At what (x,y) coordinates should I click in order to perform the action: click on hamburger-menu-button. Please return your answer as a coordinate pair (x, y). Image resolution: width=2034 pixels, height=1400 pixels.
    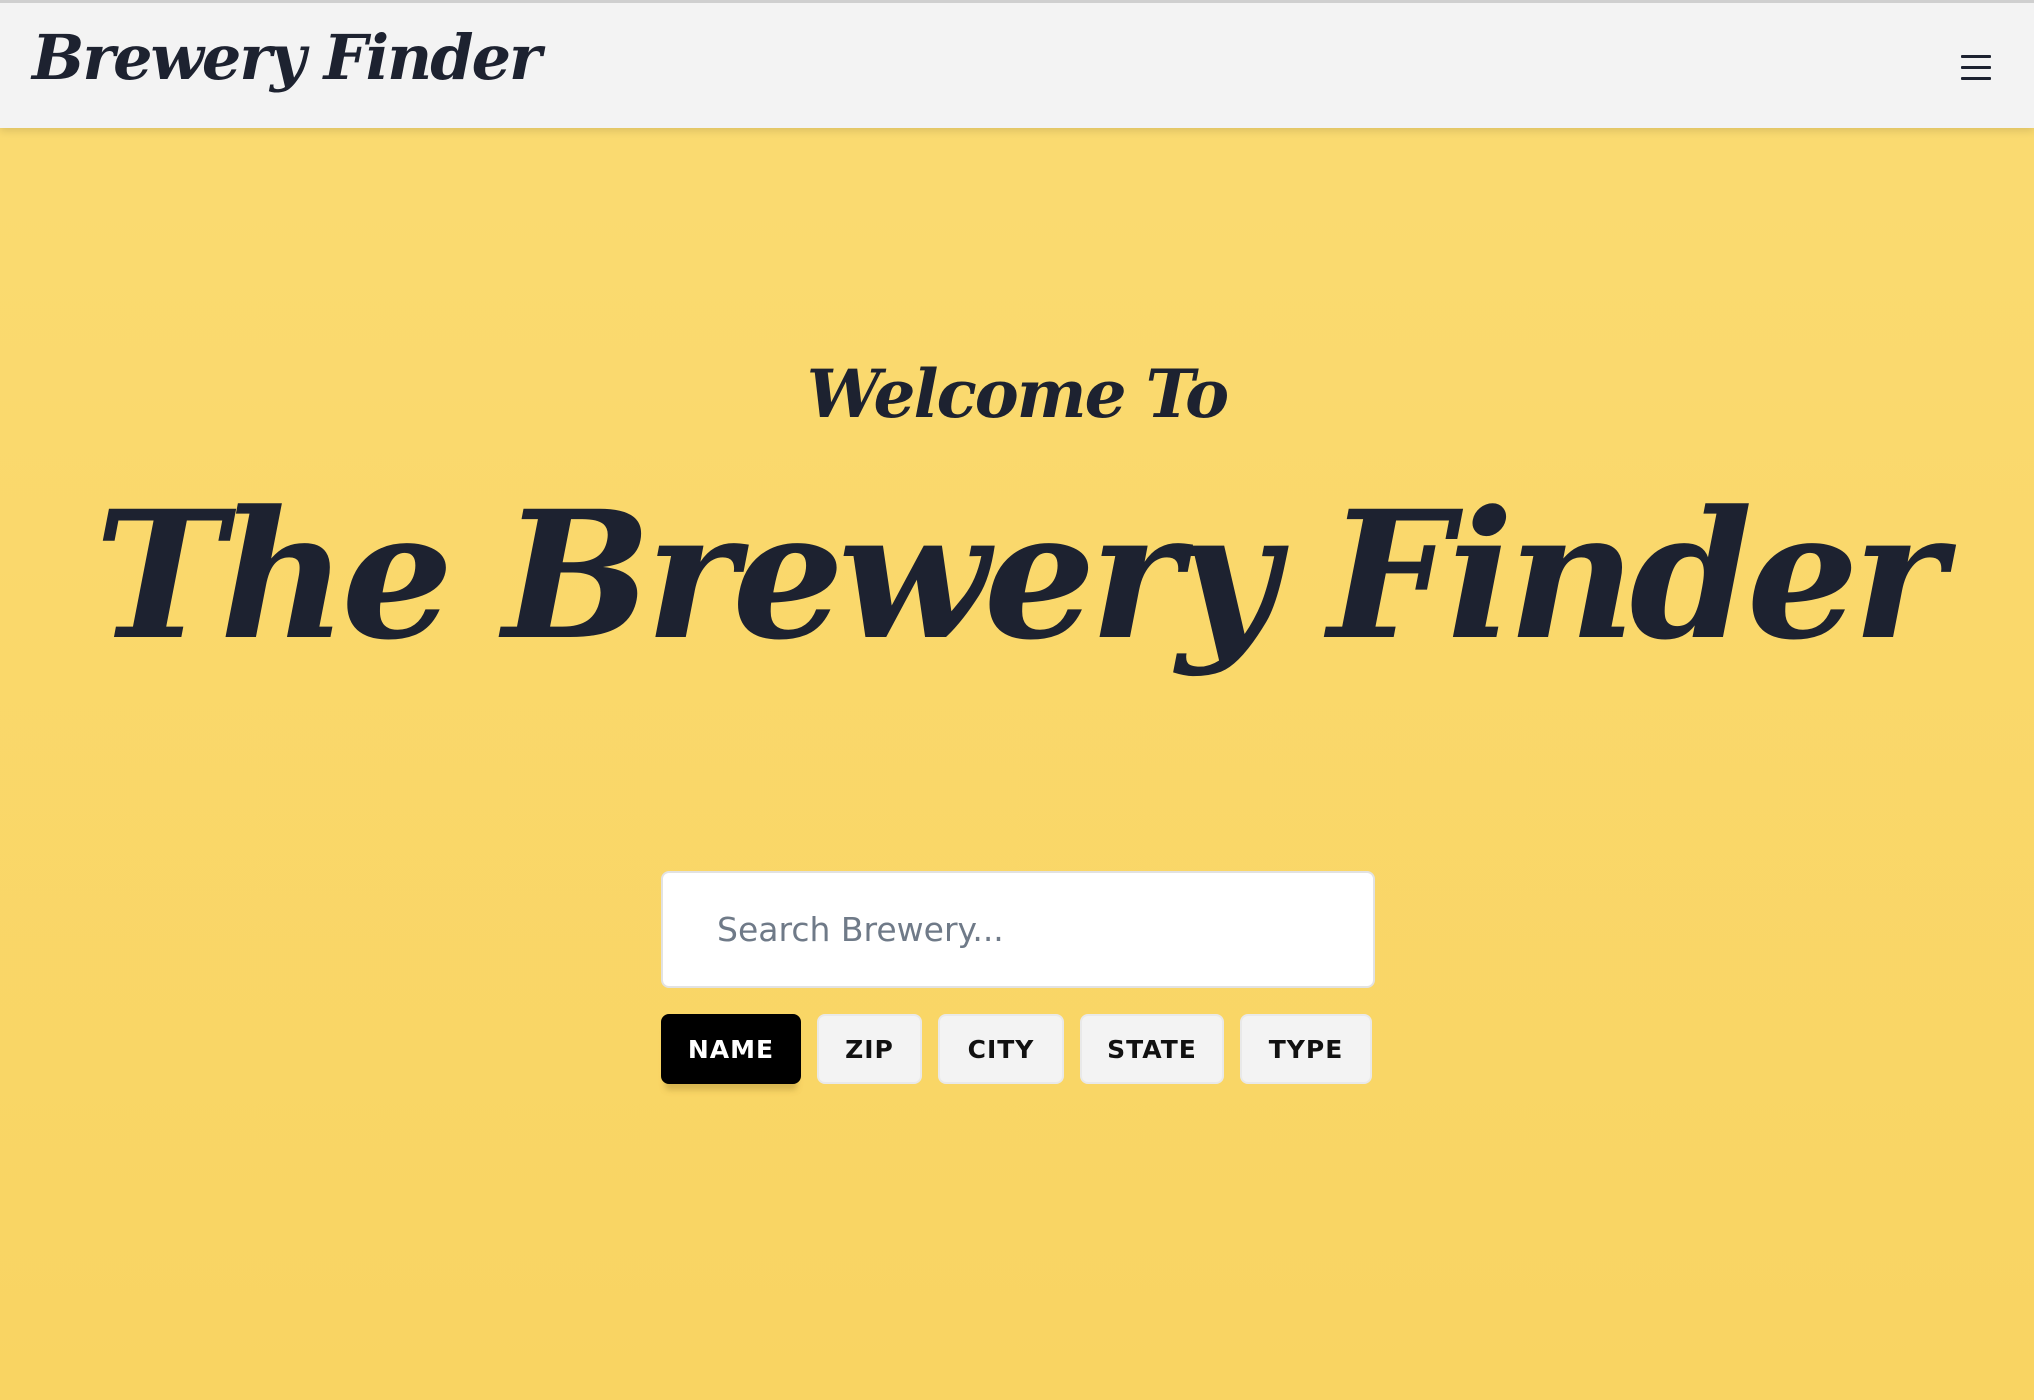
    Looking at the image, I should click on (1976, 67).